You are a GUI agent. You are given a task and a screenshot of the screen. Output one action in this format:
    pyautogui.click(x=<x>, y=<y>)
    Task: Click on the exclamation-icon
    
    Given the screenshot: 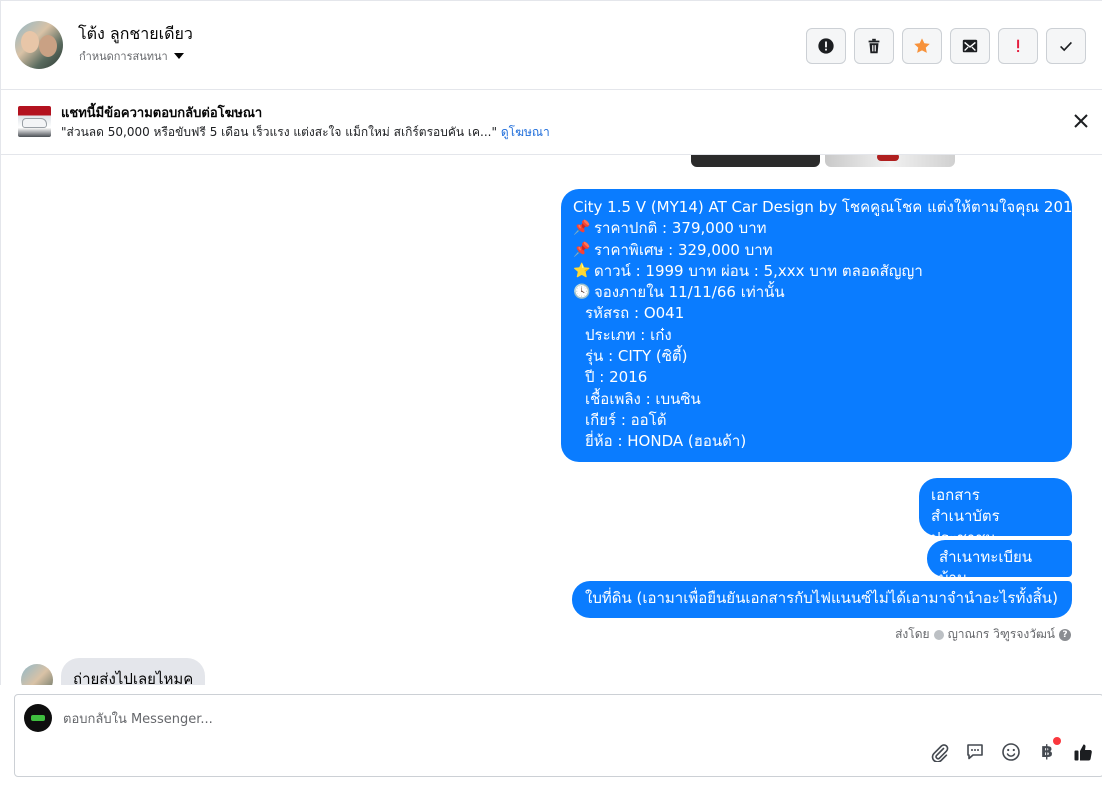 What is the action you would take?
    pyautogui.click(x=1018, y=46)
    